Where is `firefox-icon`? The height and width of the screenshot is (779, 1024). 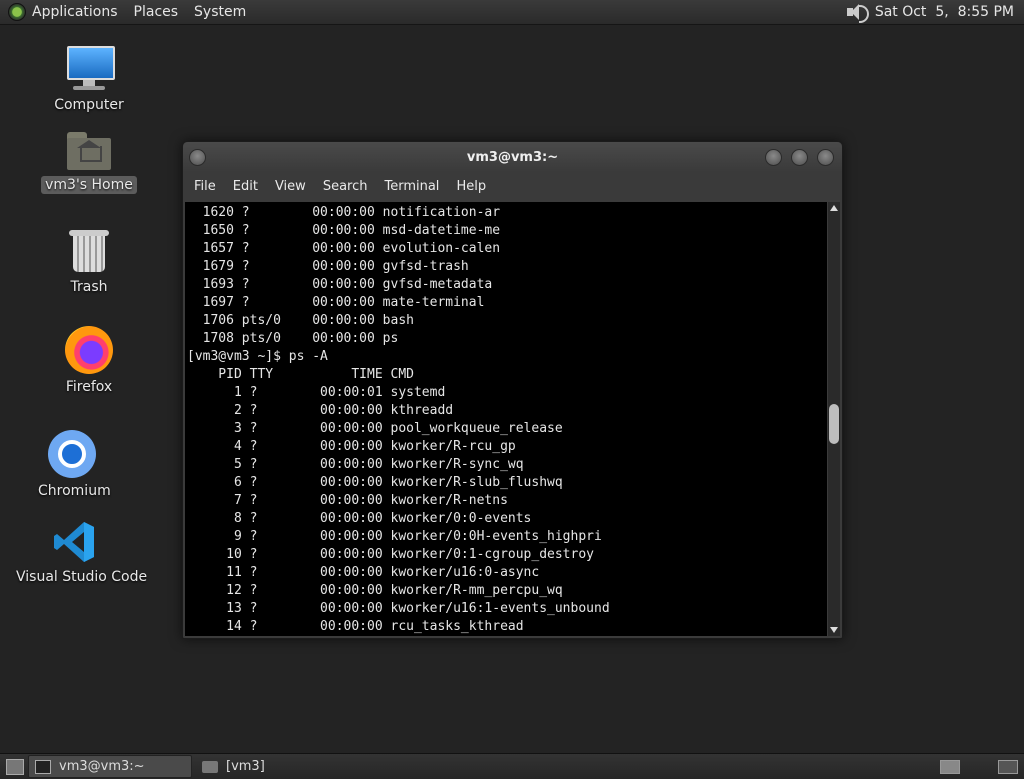 firefox-icon is located at coordinates (89, 350).